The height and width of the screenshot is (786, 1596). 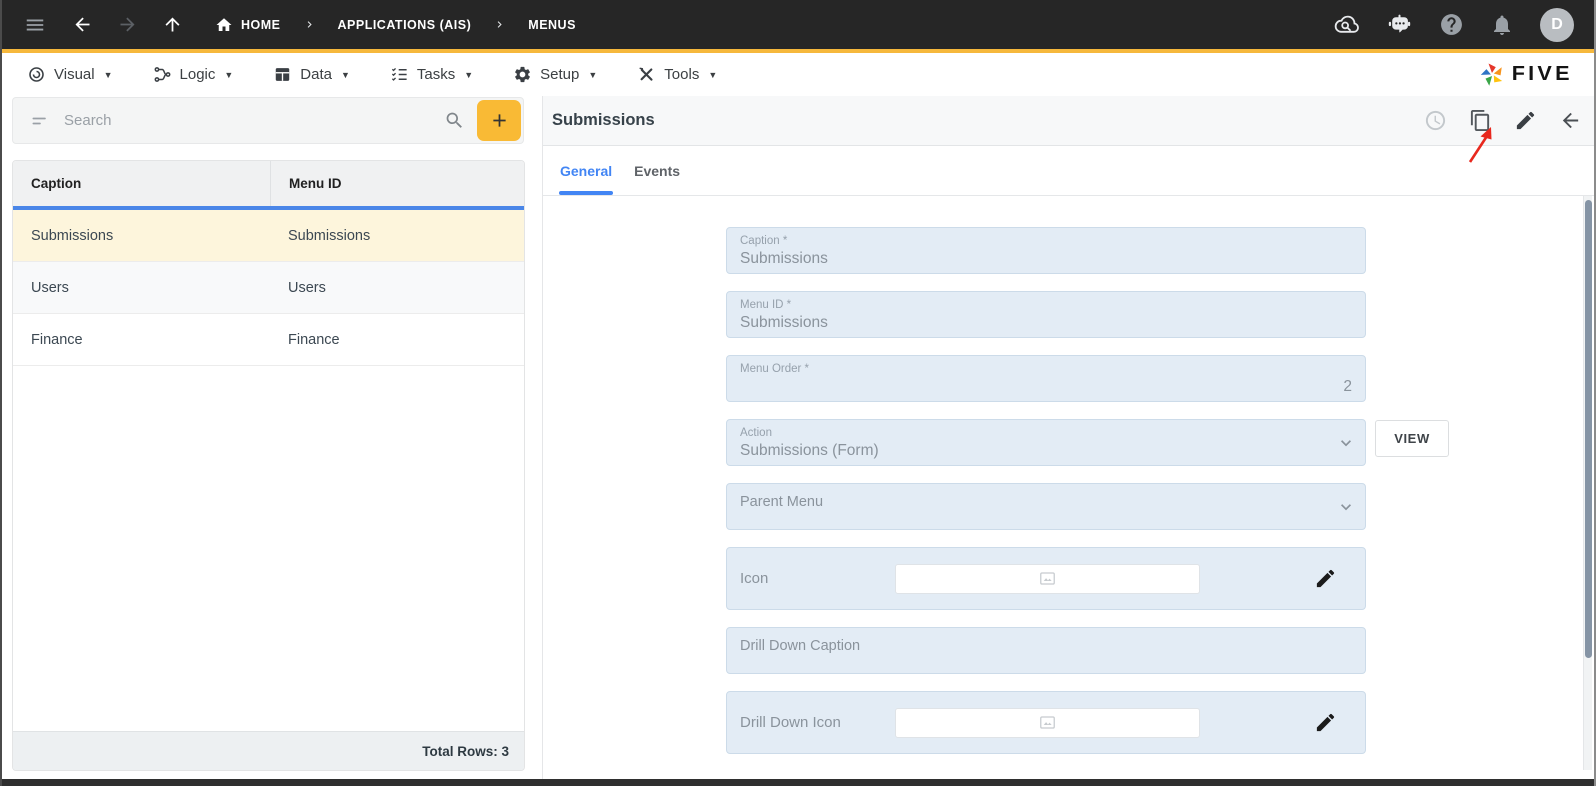 I want to click on icon-image-dropzone, so click(x=1047, y=578).